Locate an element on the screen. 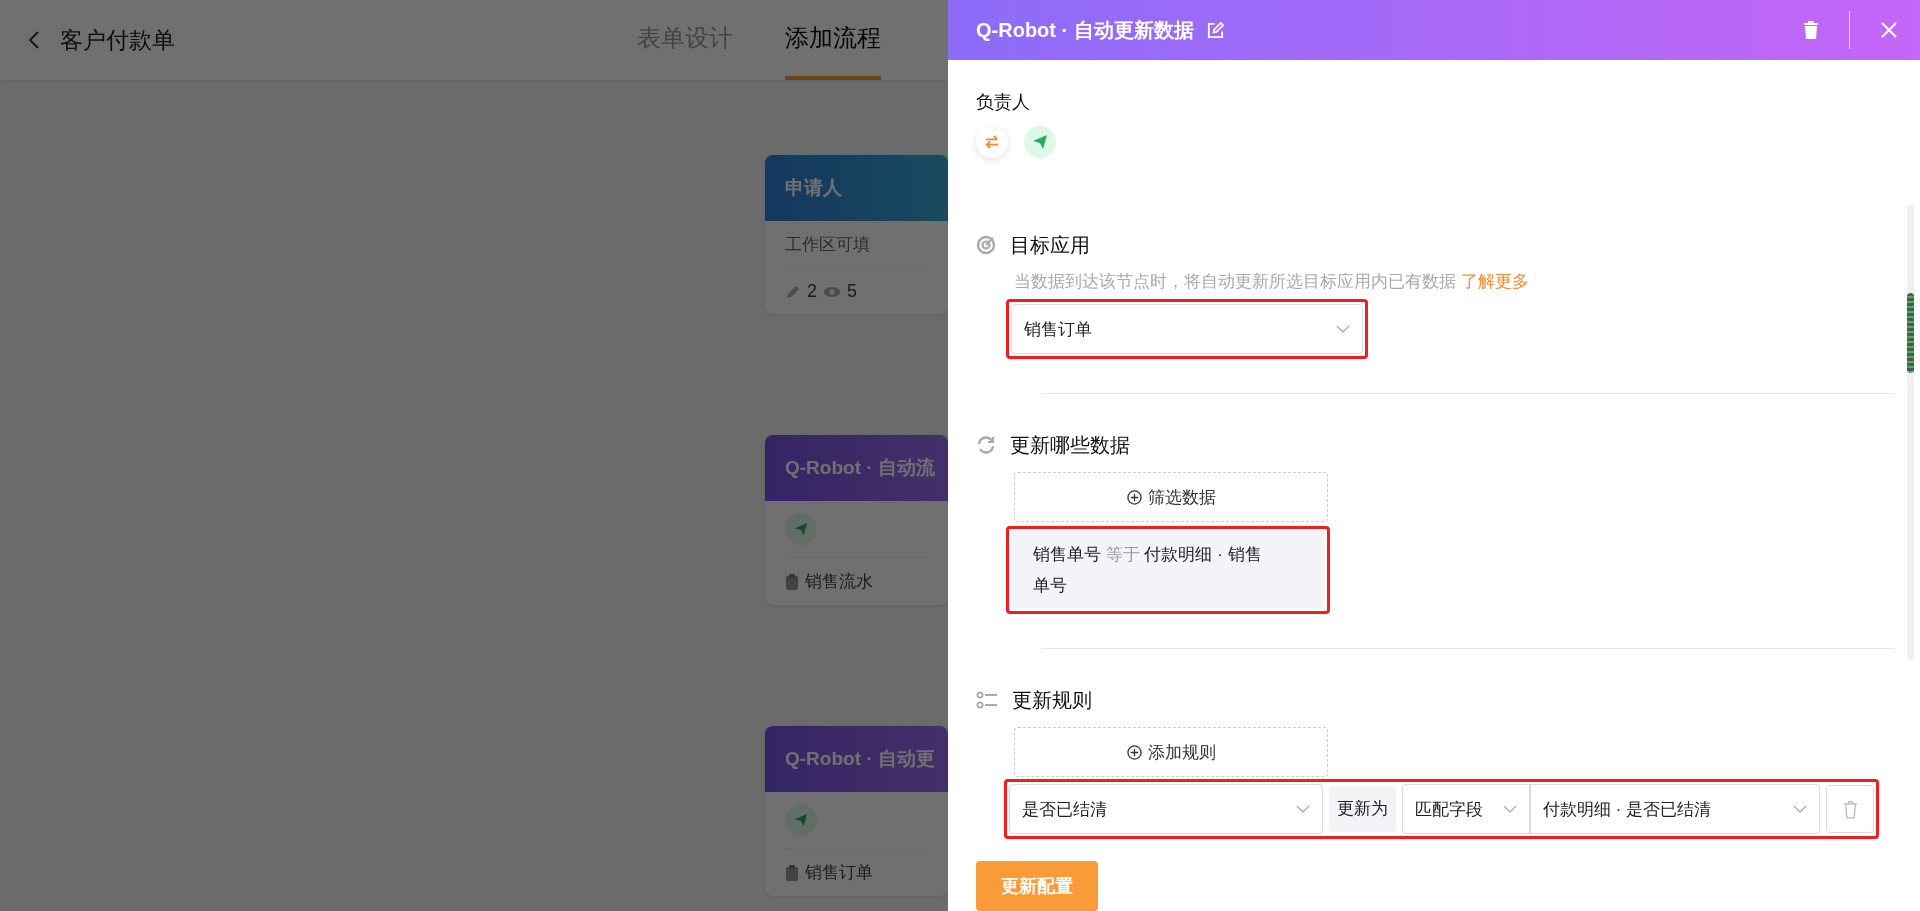  section-title: 更新规则 is located at coordinates (1052, 700).